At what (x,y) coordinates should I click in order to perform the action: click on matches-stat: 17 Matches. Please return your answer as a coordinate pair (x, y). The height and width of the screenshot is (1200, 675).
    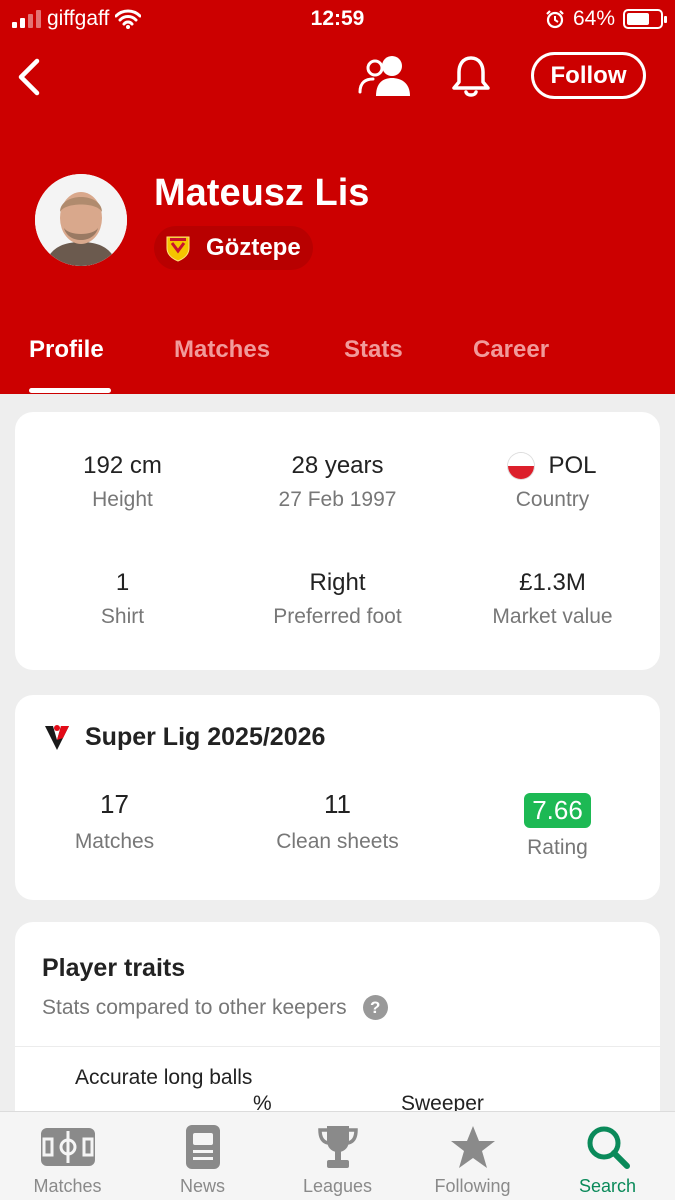
    Looking at the image, I should click on (114, 821).